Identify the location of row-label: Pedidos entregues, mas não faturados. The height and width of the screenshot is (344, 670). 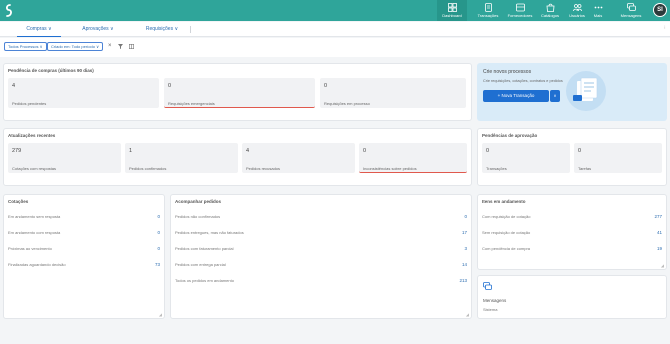
(209, 232).